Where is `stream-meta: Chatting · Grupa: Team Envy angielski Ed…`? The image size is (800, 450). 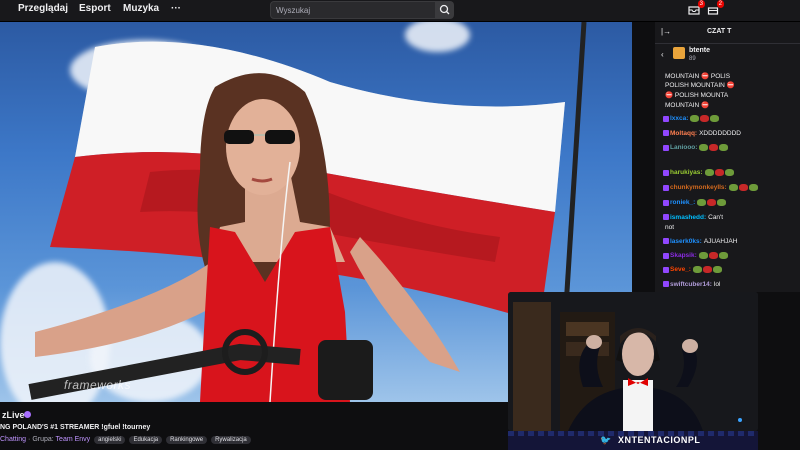
stream-meta: Chatting · Grupa: Team Envy angielski Ed… is located at coordinates (125, 440).